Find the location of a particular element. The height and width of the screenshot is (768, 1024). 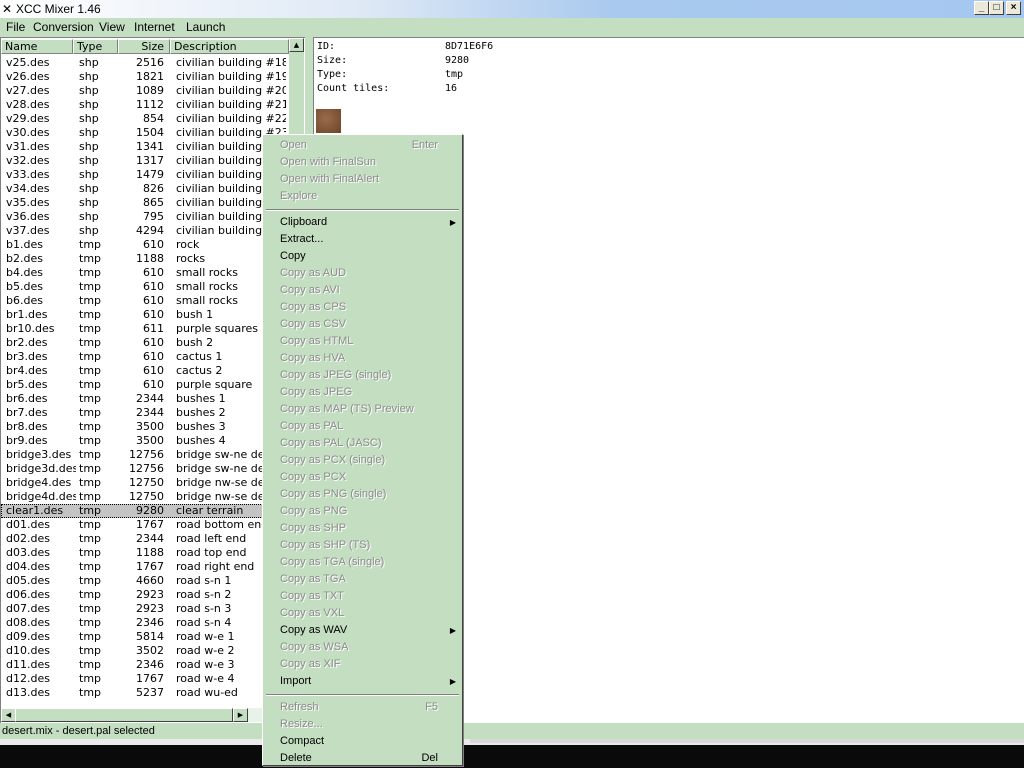

table-row: d13.des tmp 5237 road wu-ed is located at coordinates (146, 693).